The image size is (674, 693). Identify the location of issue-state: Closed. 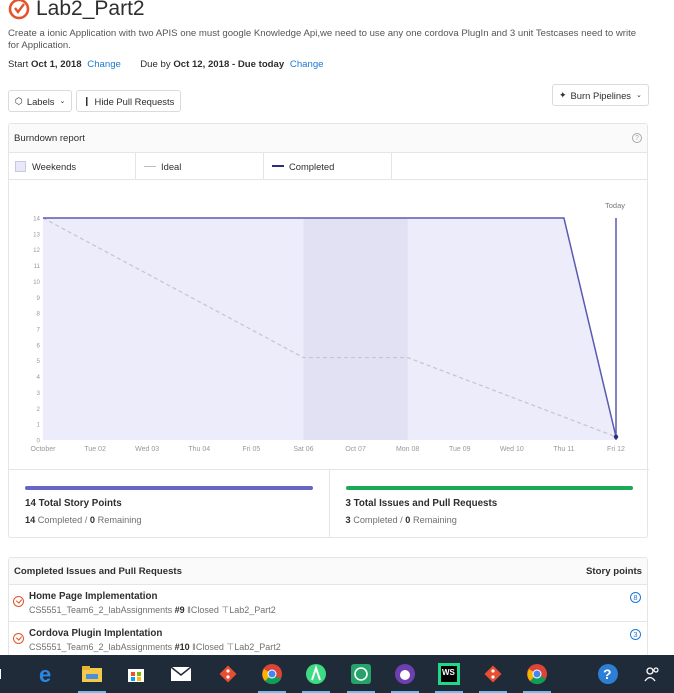
(209, 647).